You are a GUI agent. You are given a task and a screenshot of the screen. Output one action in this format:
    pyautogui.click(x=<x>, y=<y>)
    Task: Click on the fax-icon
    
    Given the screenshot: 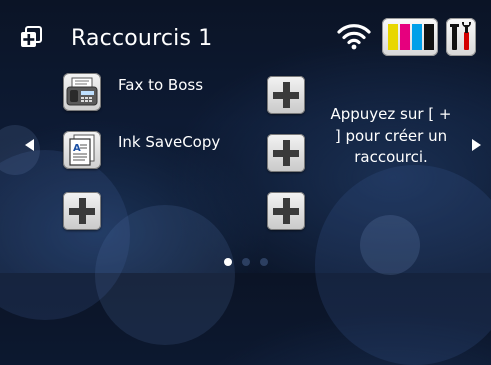 What is the action you would take?
    pyautogui.click(x=82, y=91)
    